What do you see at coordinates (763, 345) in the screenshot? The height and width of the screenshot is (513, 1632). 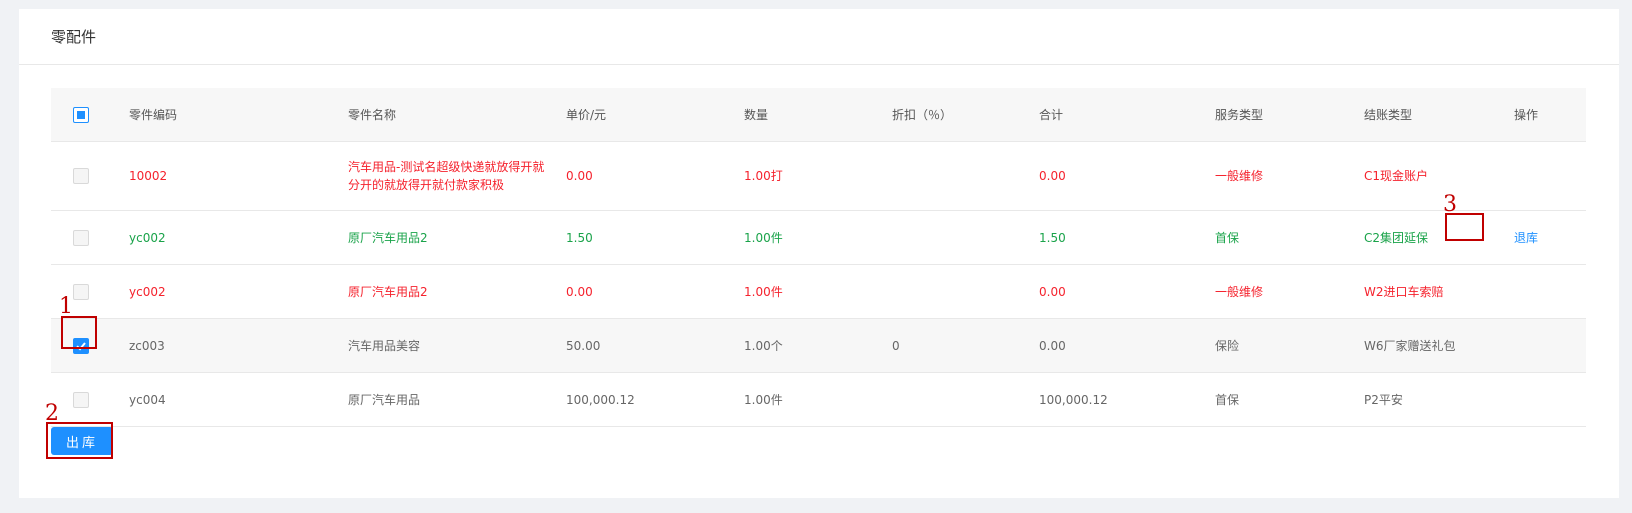 I see `cell-qty: 1.00个` at bounding box center [763, 345].